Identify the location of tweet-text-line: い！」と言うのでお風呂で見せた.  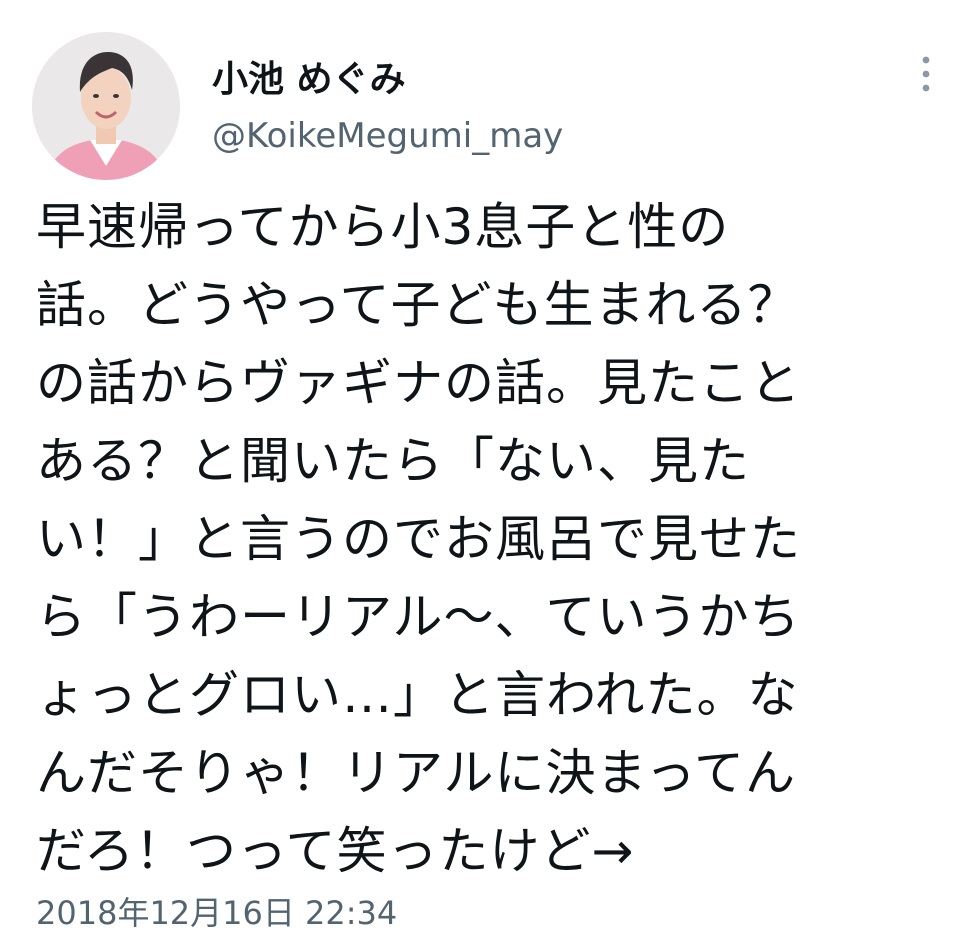
(418, 539).